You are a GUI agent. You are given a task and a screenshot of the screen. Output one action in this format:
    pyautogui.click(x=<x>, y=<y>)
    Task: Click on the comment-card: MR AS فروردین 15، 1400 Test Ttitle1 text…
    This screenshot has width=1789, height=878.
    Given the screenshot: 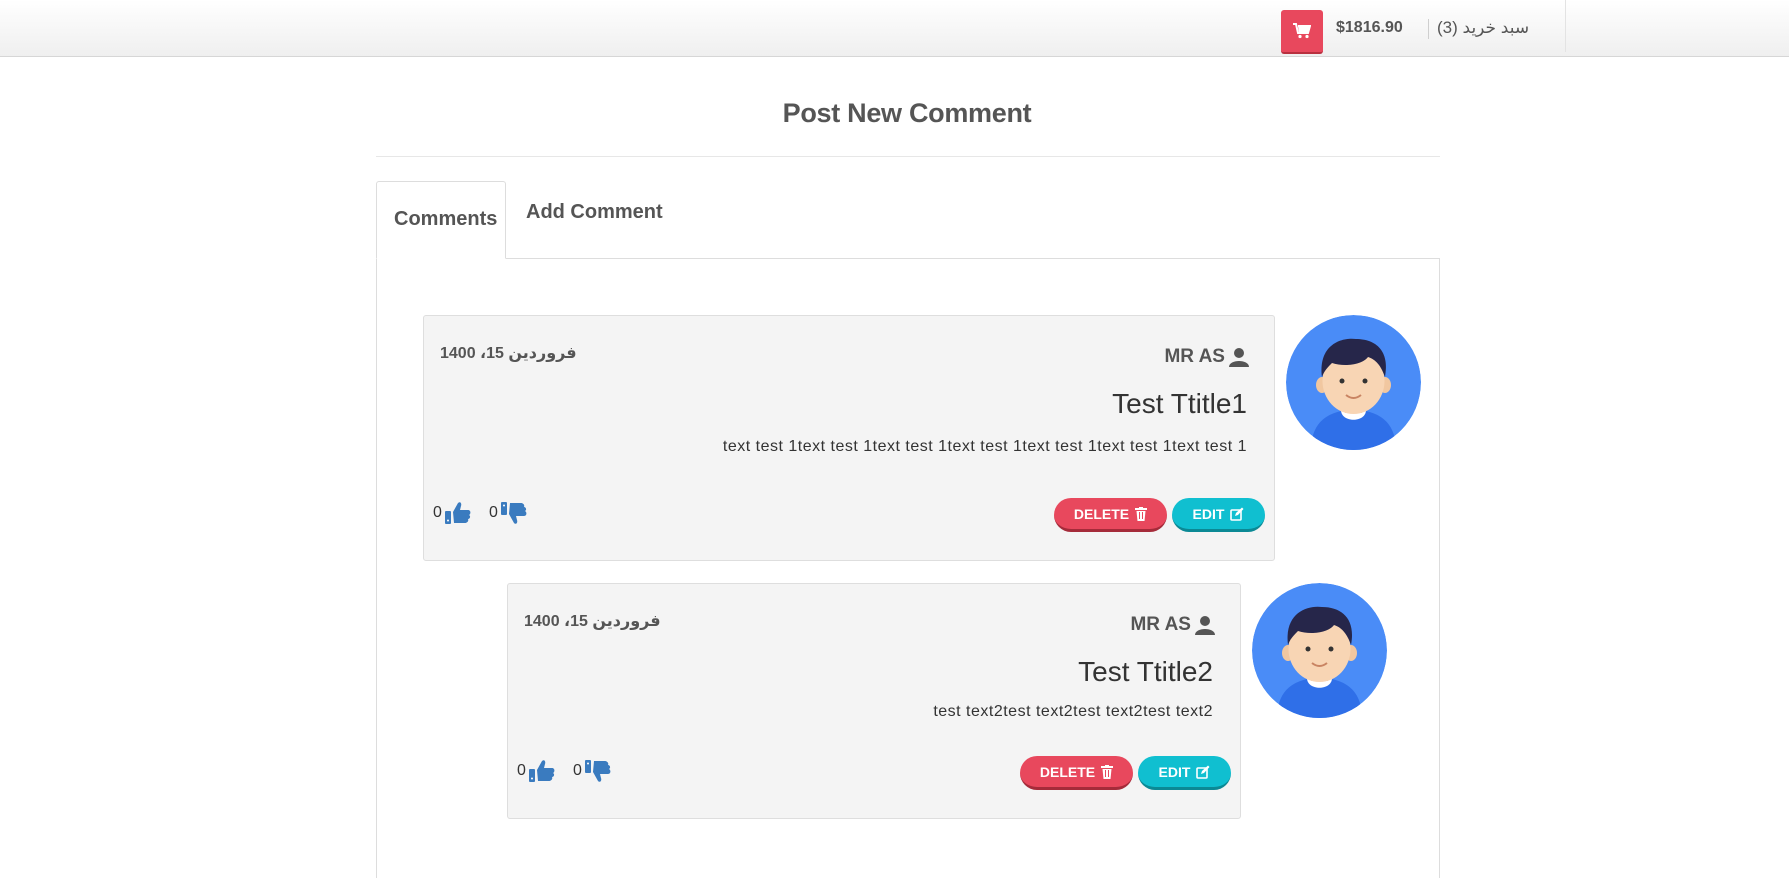 What is the action you would take?
    pyautogui.click(x=849, y=438)
    